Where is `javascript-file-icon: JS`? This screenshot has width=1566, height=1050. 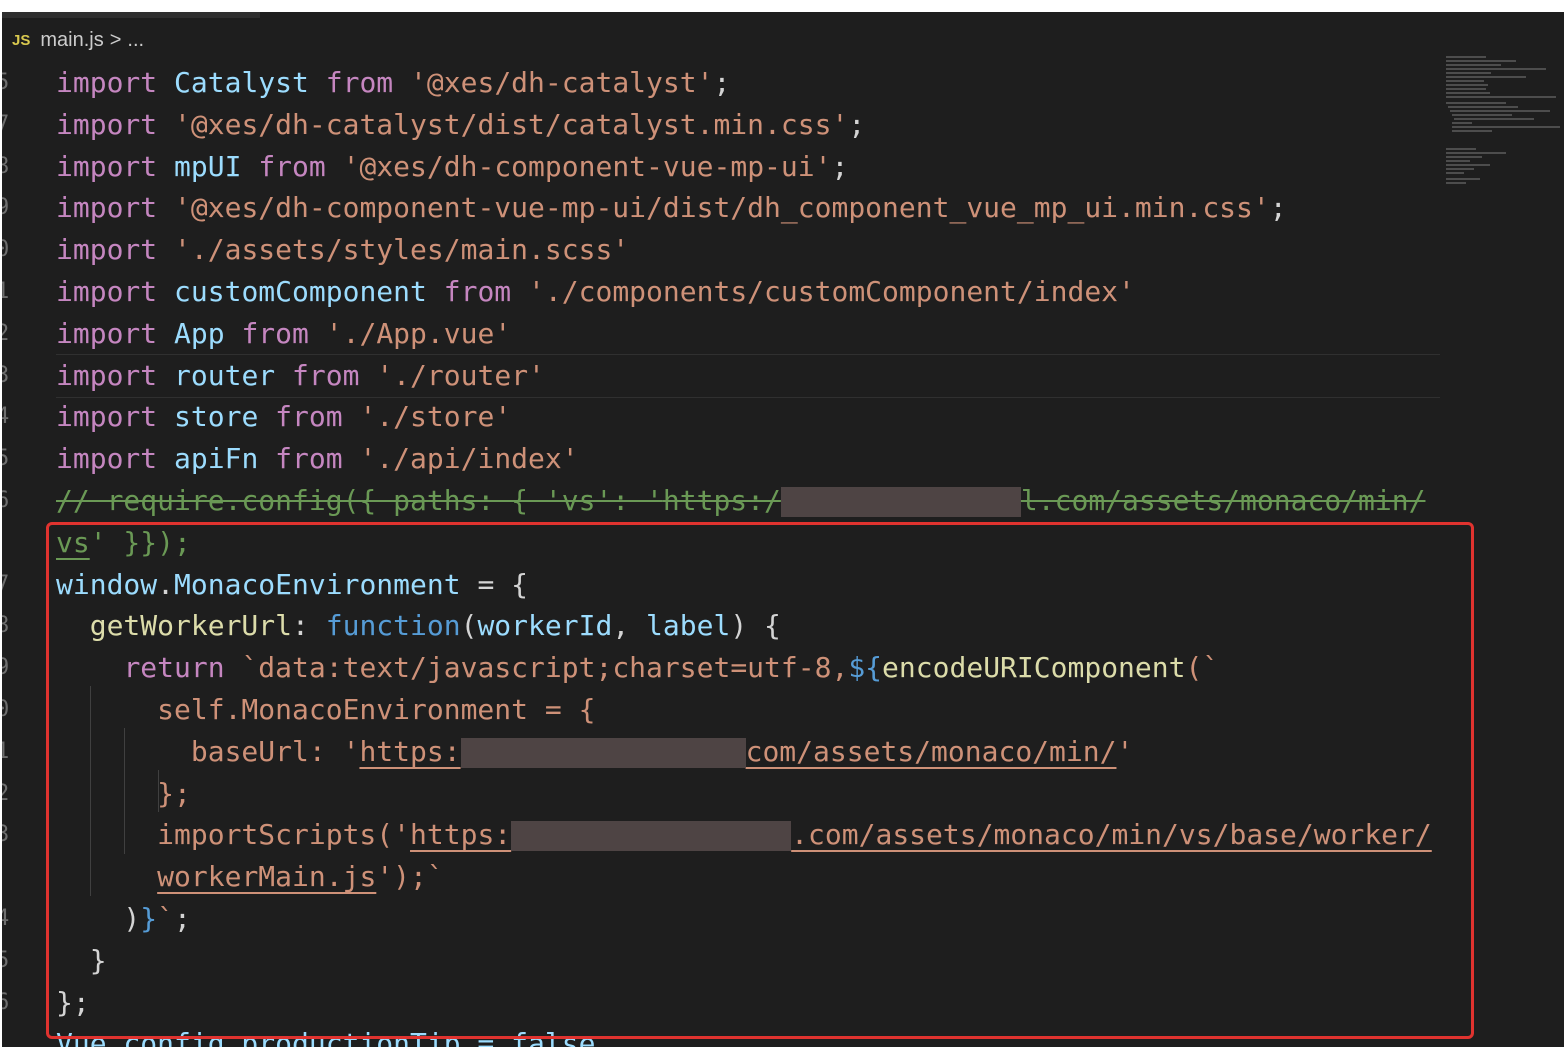
javascript-file-icon: JS is located at coordinates (21, 40).